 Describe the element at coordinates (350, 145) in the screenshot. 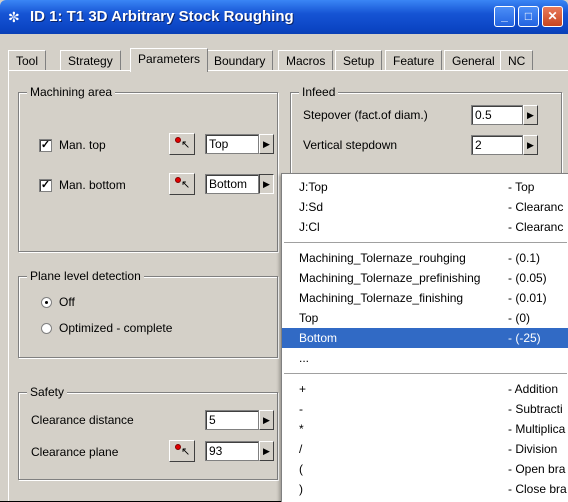

I see `vertical-stepdown-label: Vertical stepdown` at that location.